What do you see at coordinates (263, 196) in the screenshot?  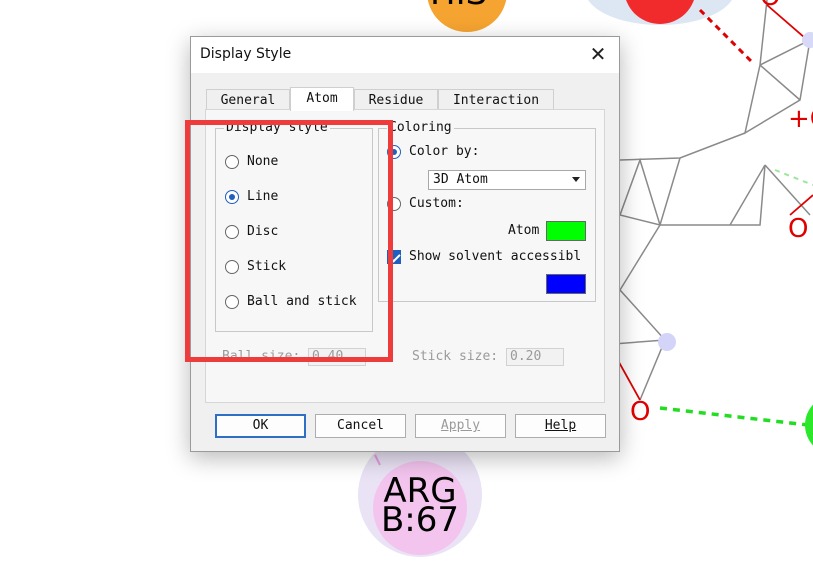 I see `radio-label: Line` at bounding box center [263, 196].